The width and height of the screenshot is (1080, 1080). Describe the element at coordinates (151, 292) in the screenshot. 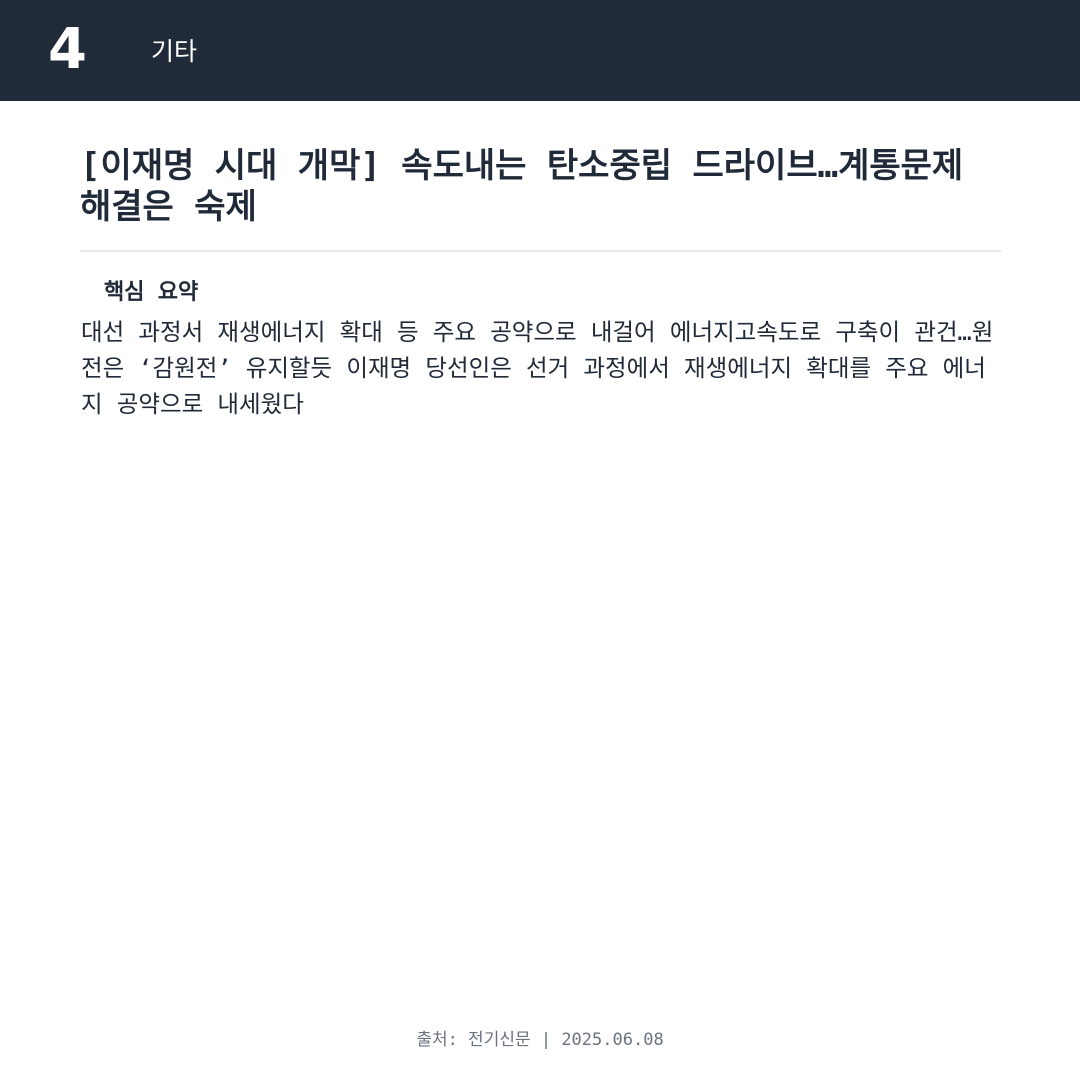

I see `summary-heading: 핵심 요약` at that location.